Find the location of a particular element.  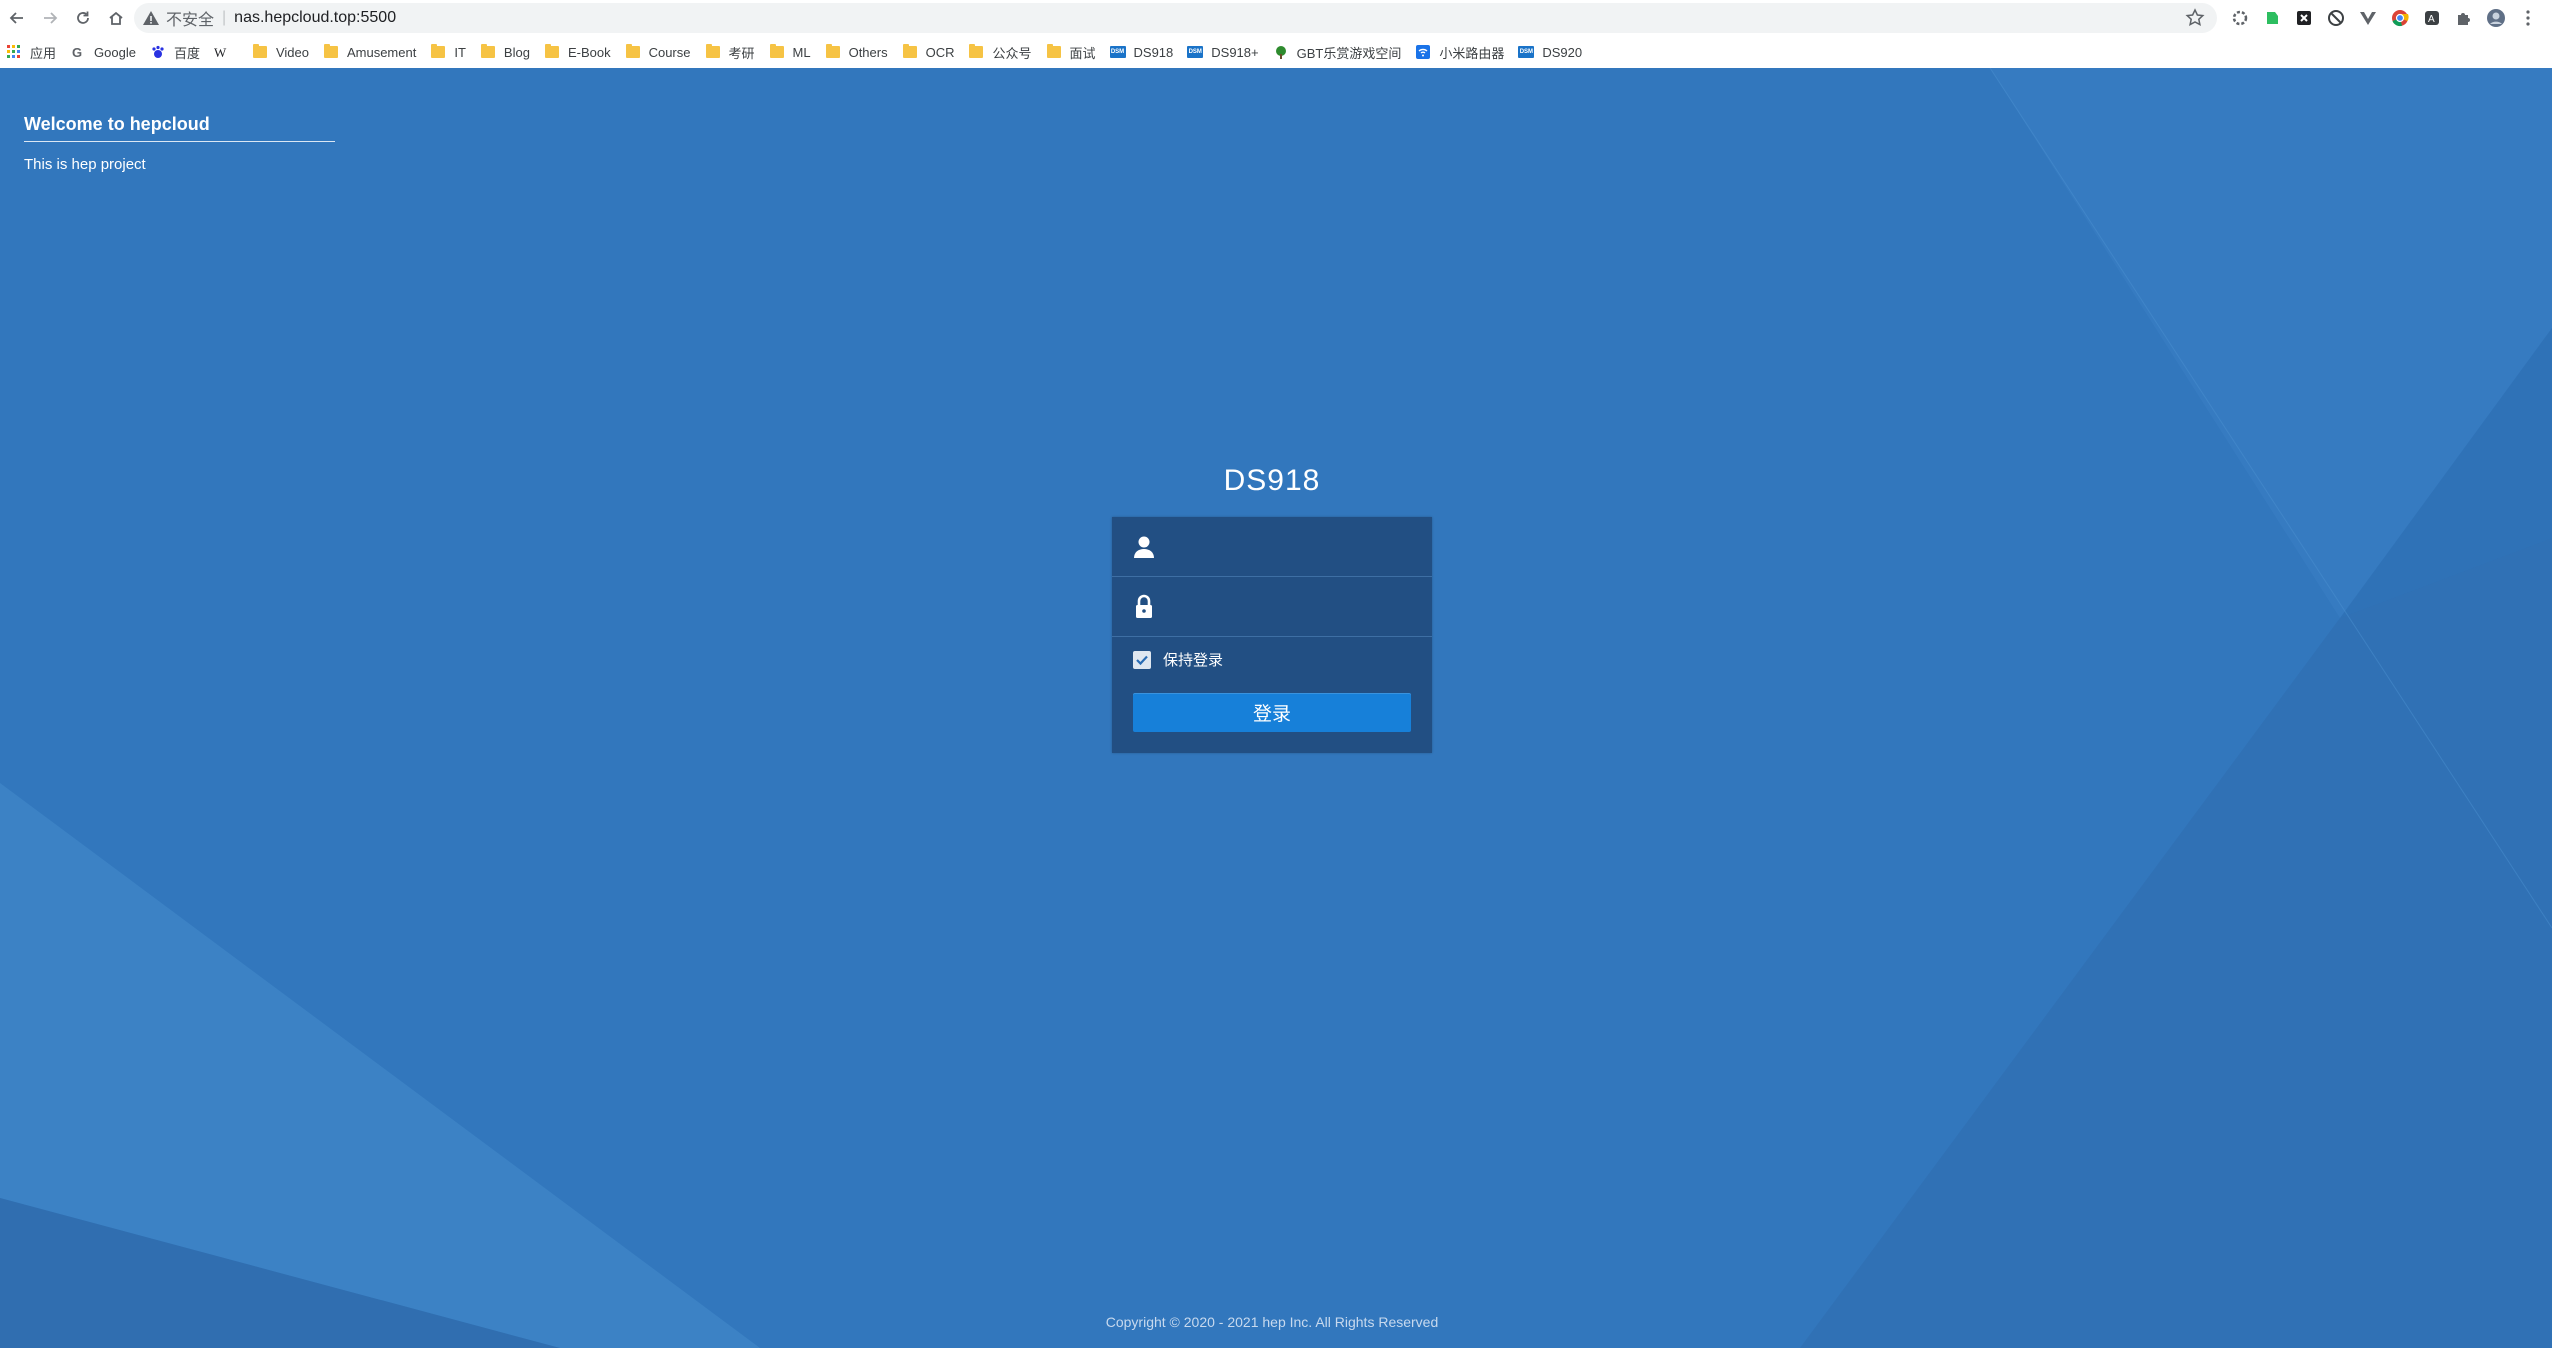

bookmark-item: DSM DS920 is located at coordinates (1550, 52).